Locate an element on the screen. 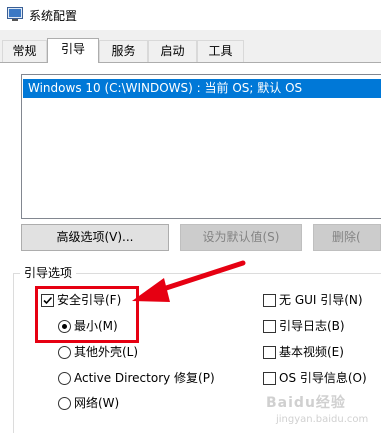  baidu-watermark: Baidu经验 is located at coordinates (306, 403).